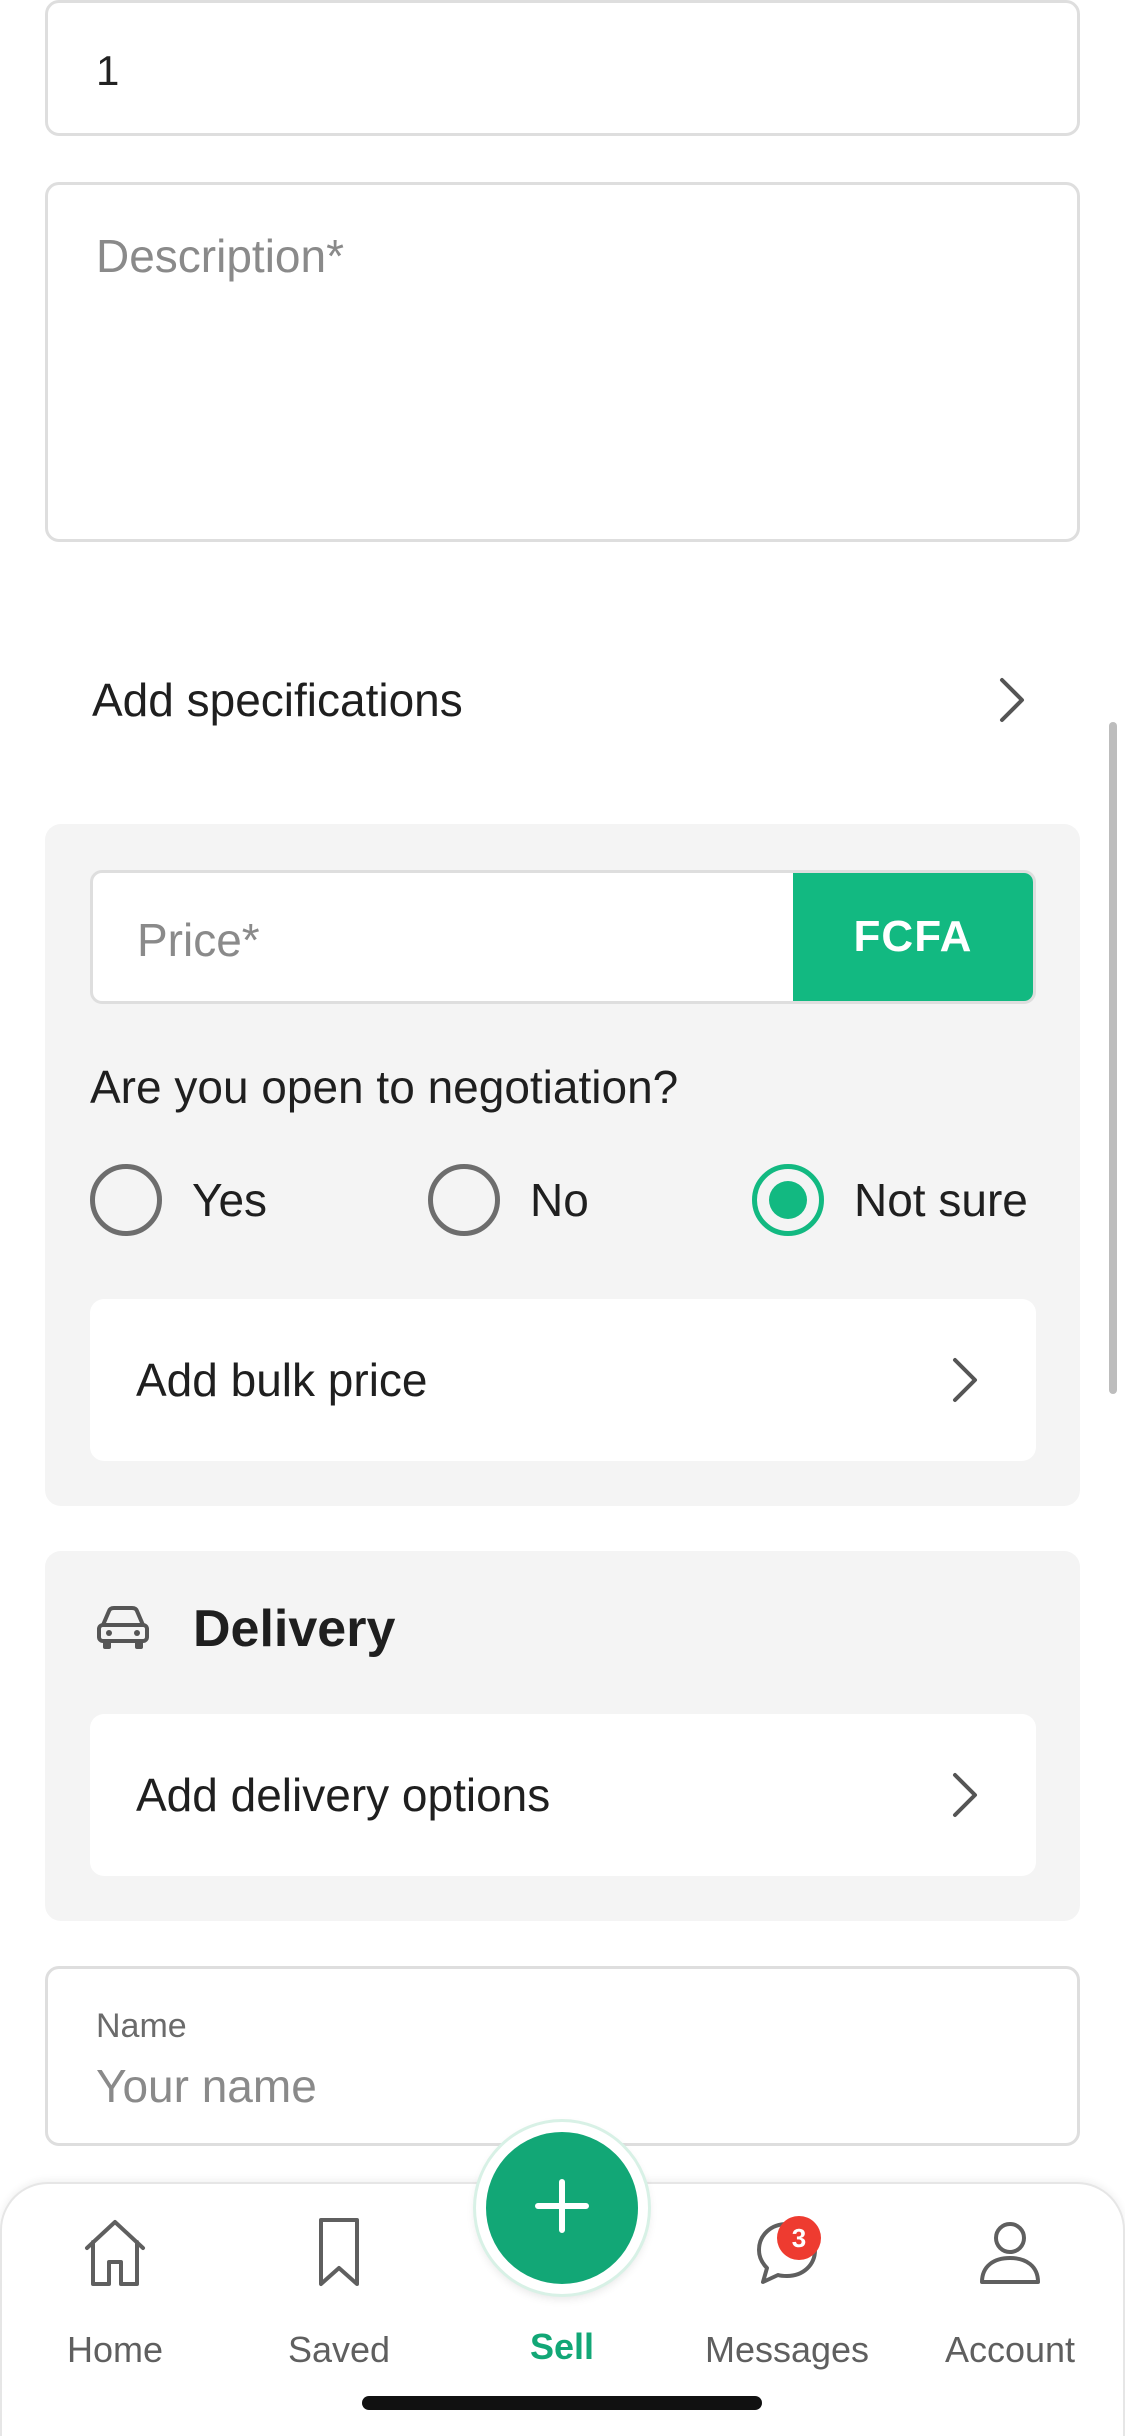  I want to click on sell-button, so click(562, 2208).